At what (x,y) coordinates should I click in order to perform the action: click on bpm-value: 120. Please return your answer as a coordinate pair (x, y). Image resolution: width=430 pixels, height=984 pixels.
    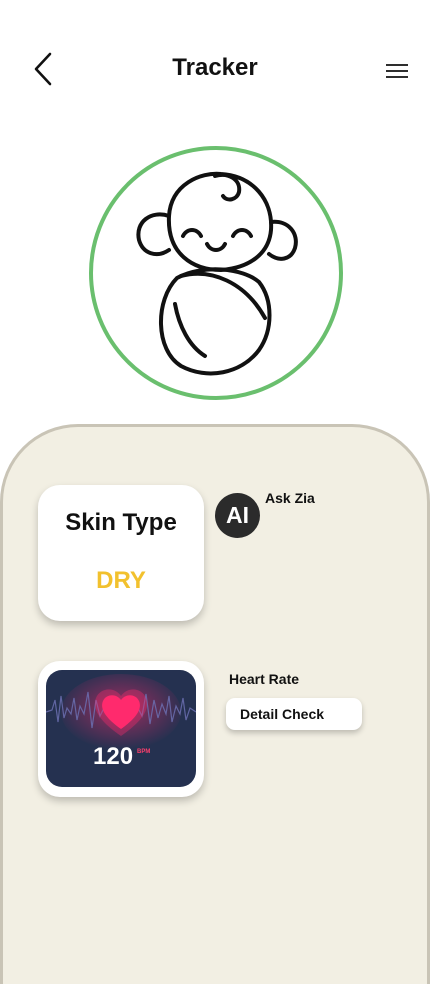
    Looking at the image, I should click on (113, 756).